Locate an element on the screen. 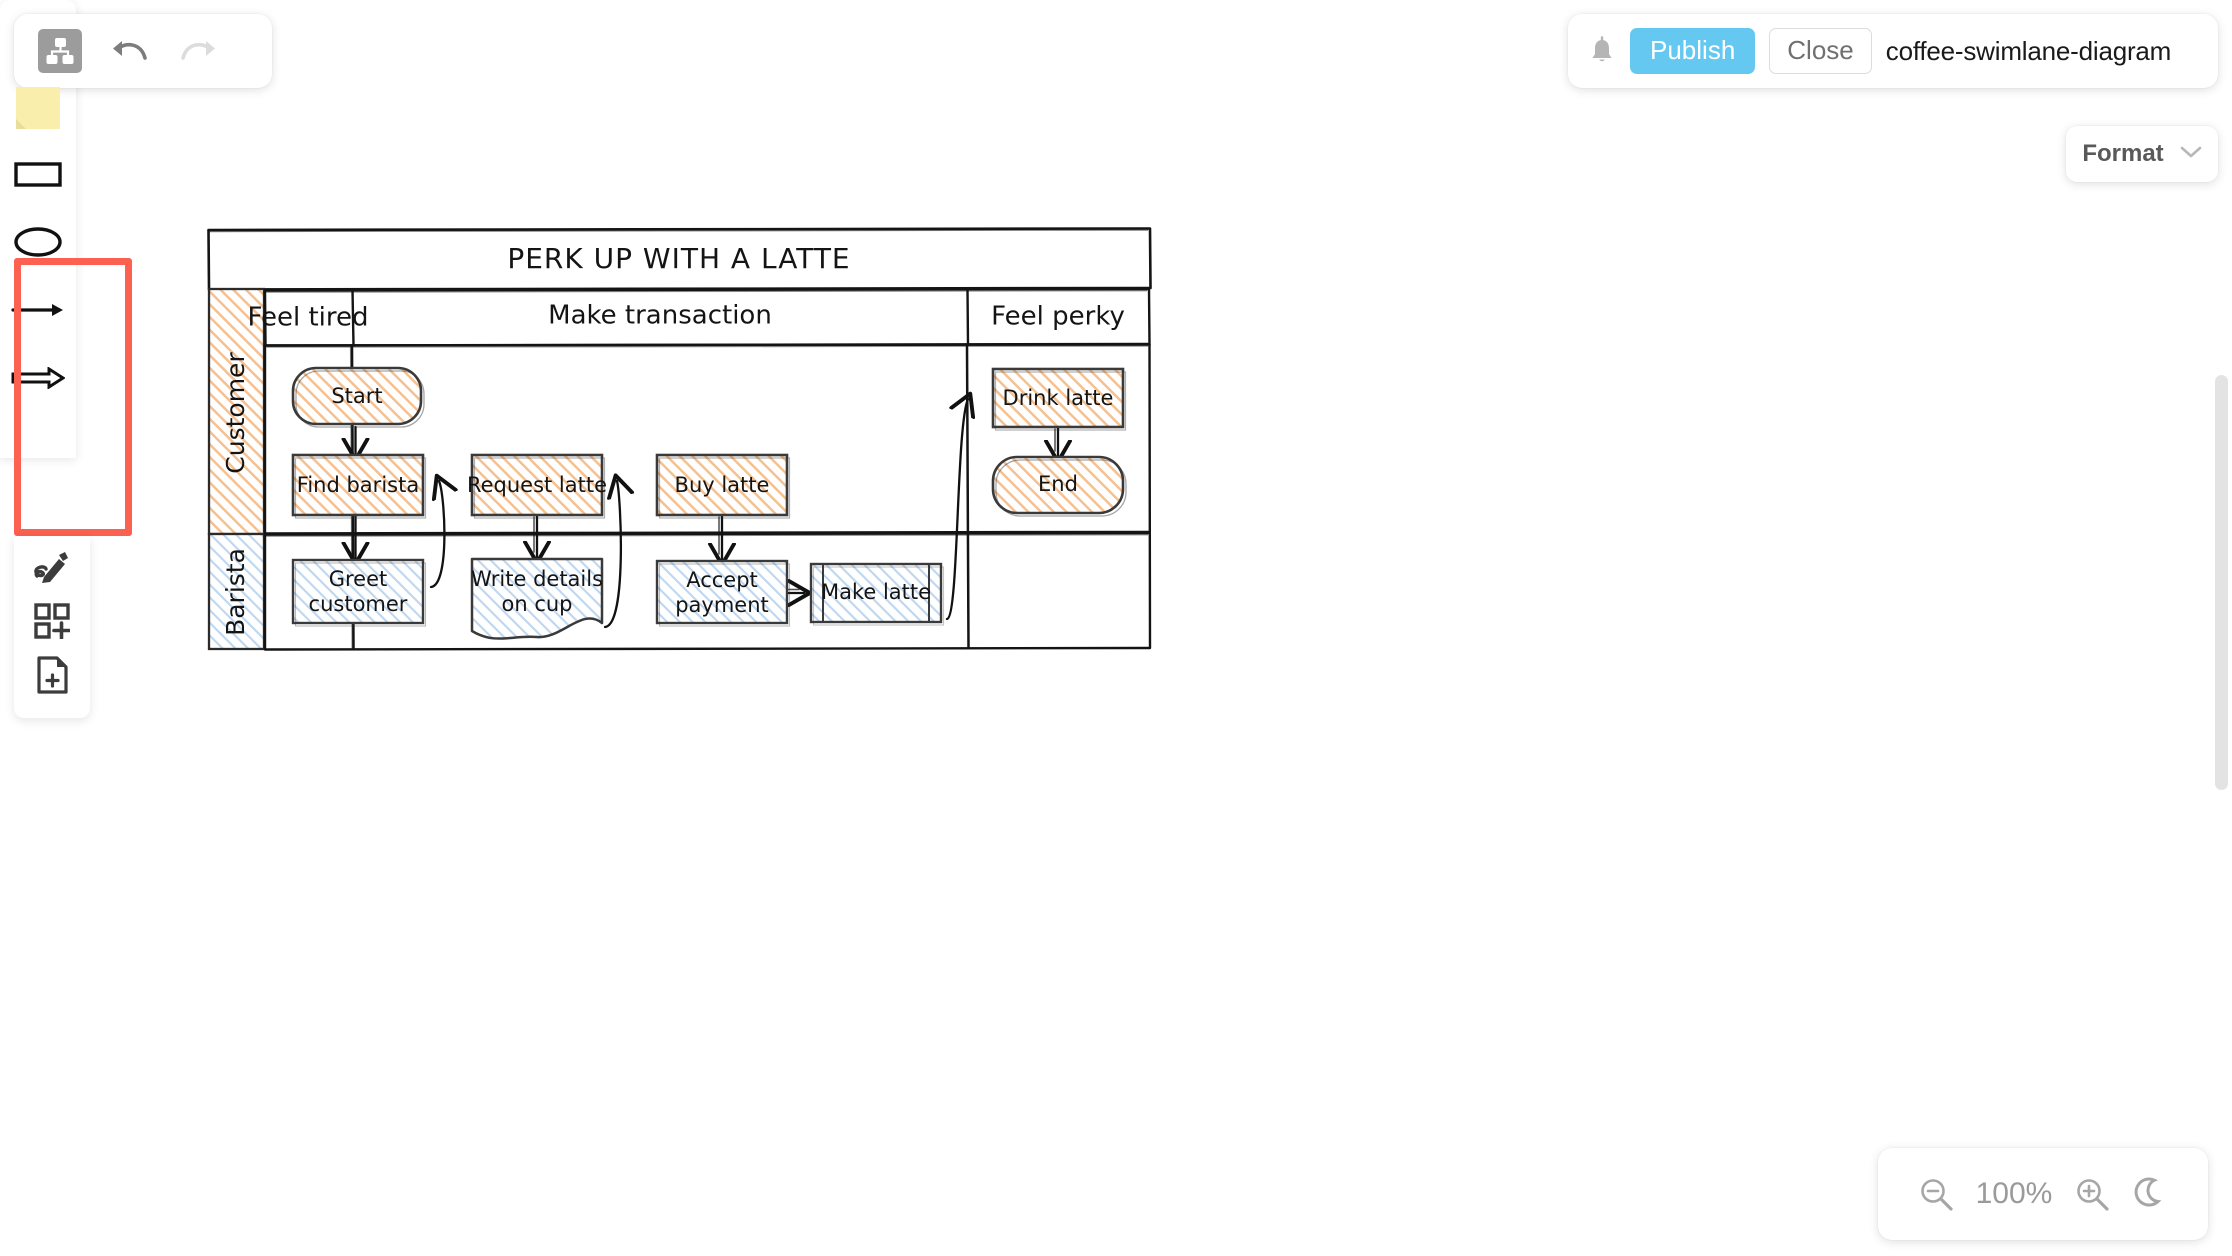 This screenshot has width=2232, height=1256. node-find-barista-label: Find barista is located at coordinates (358, 485).